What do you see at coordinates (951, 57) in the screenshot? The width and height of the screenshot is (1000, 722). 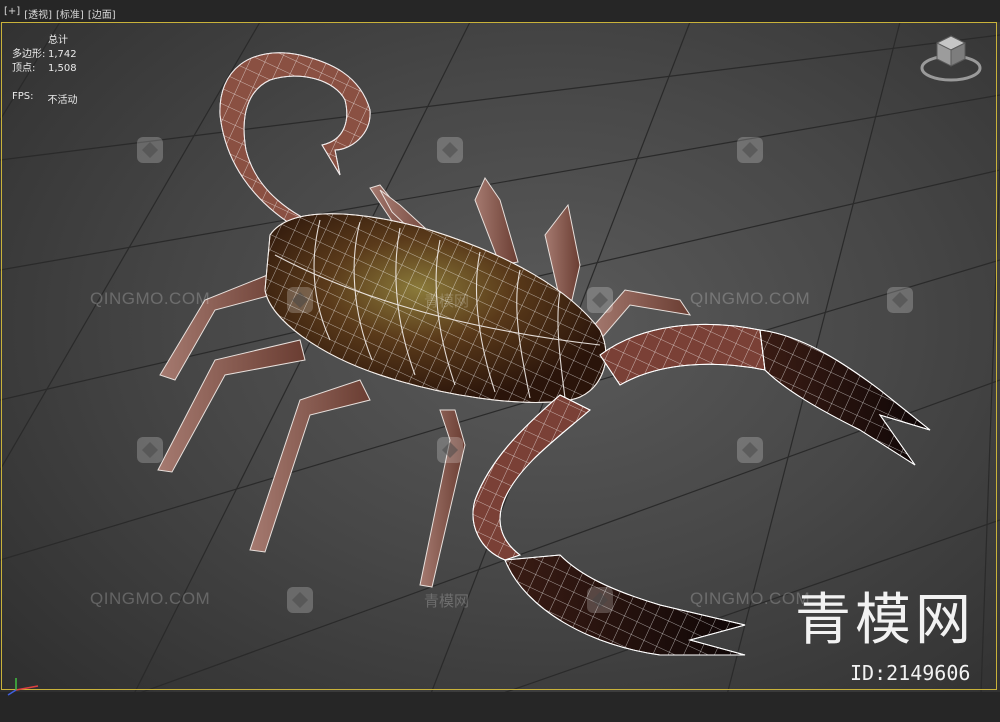 I see `viewcube-icon` at bounding box center [951, 57].